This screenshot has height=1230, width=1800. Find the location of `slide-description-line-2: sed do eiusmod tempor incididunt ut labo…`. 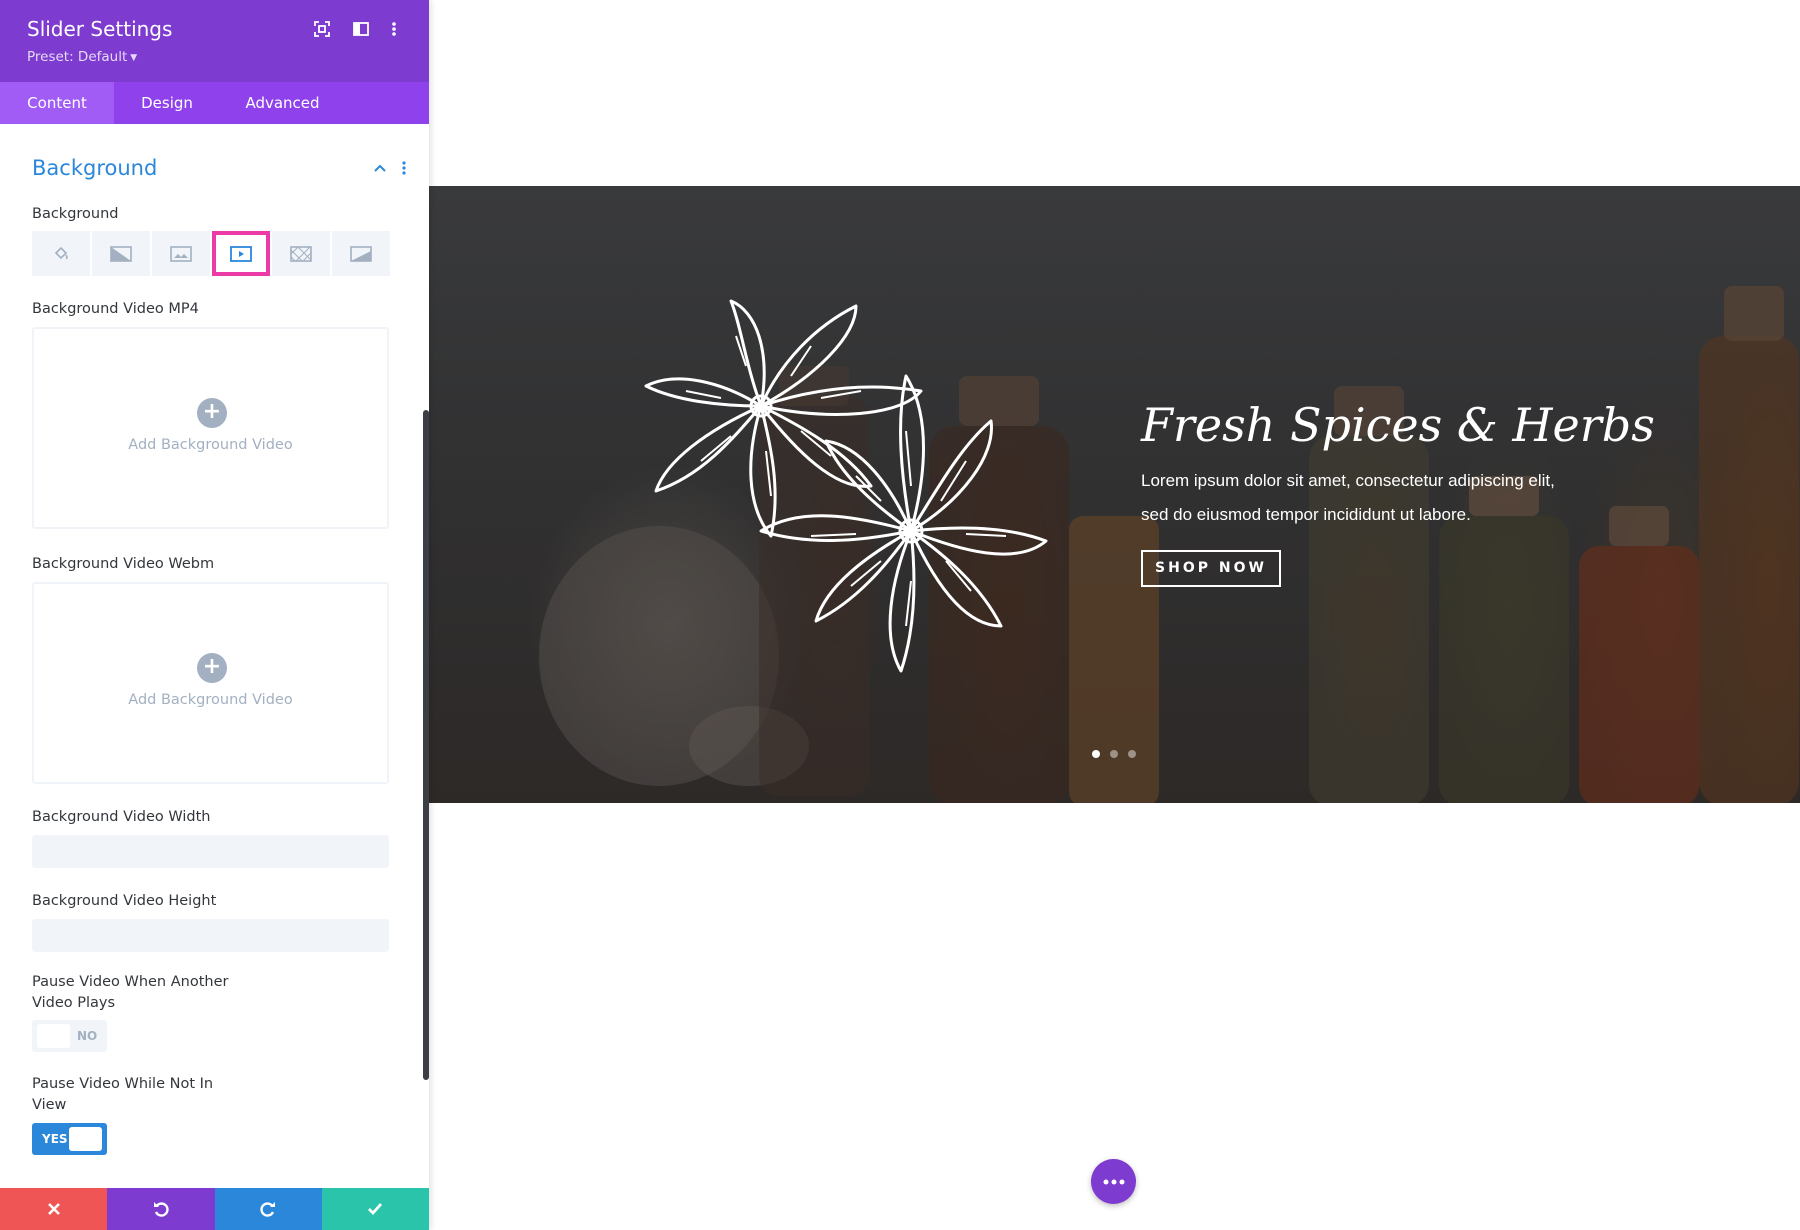

slide-description-line-2: sed do eiusmod tempor incididunt ut labo… is located at coordinates (1306, 514).